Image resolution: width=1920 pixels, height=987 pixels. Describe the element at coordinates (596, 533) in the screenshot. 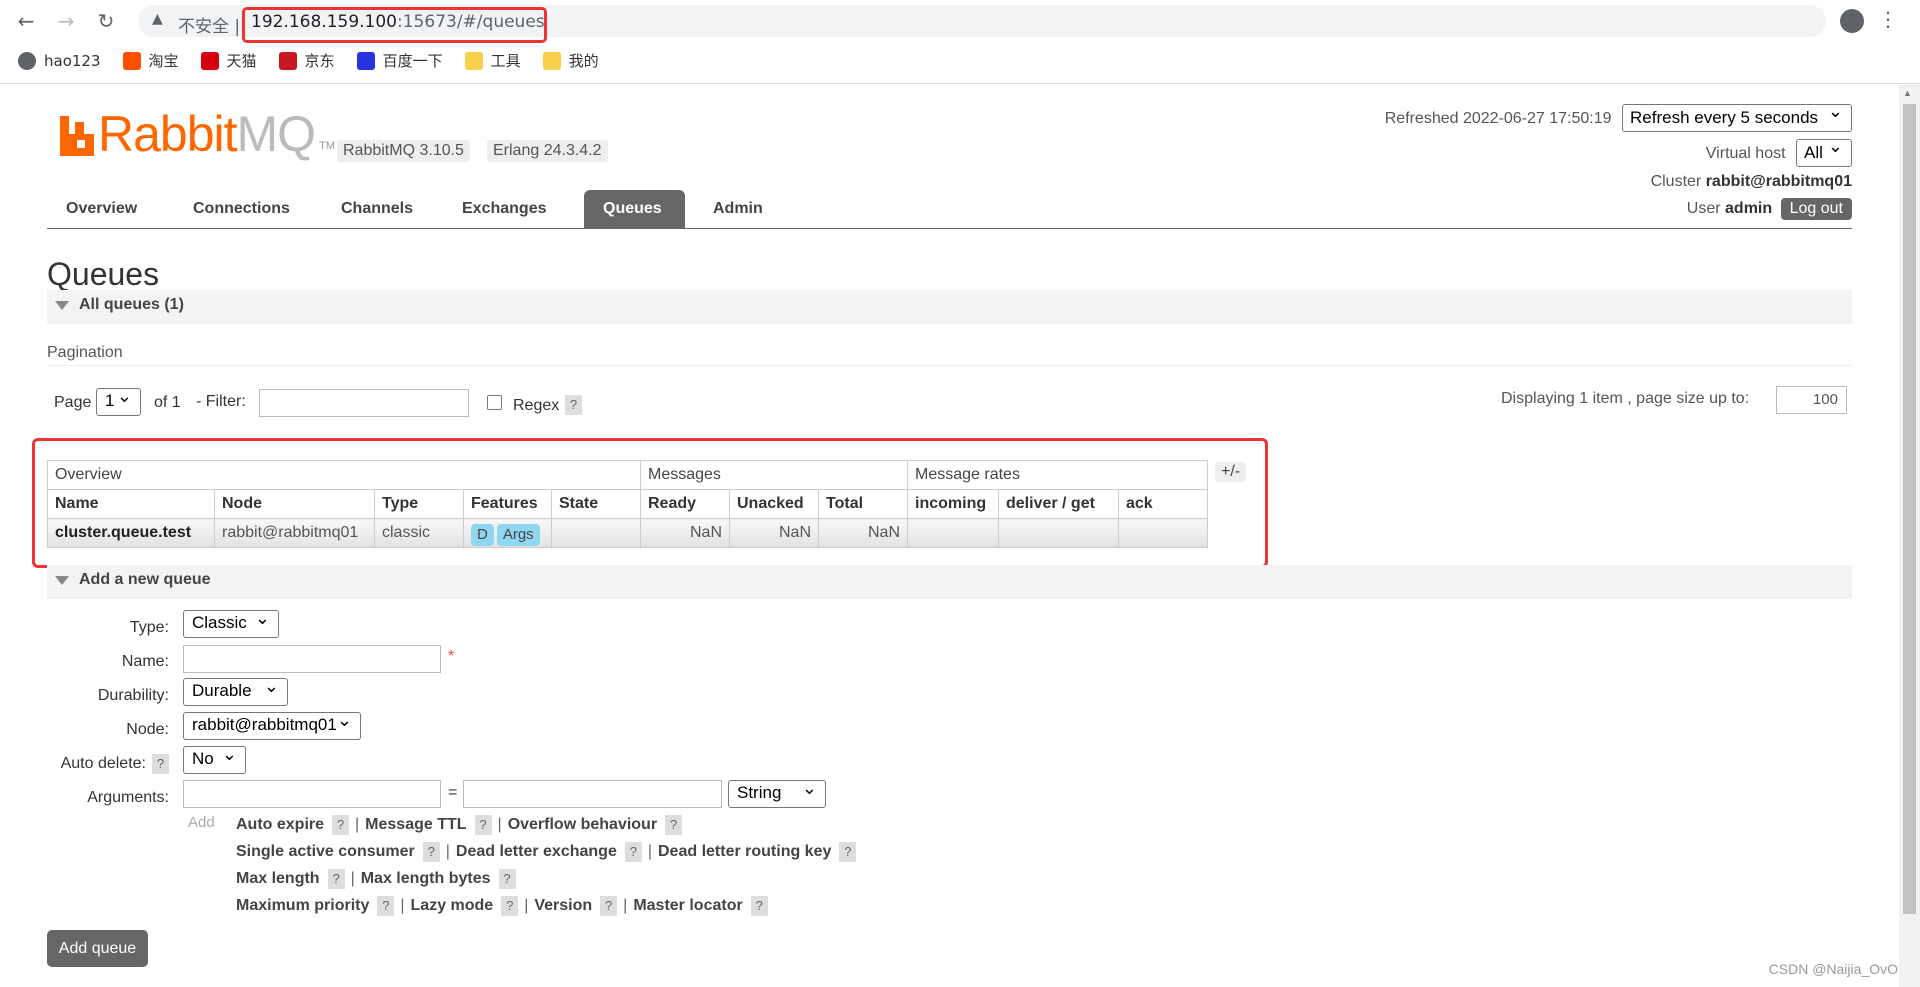

I see `queue-state` at that location.